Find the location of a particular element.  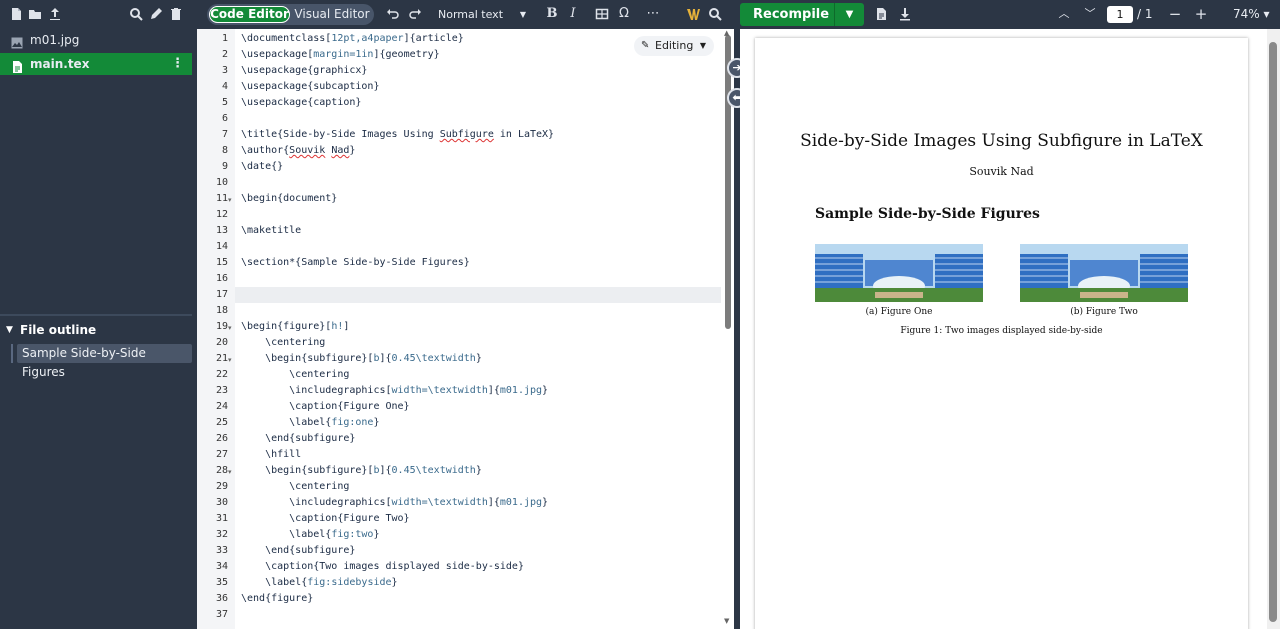

upload-icon is located at coordinates (55, 14).